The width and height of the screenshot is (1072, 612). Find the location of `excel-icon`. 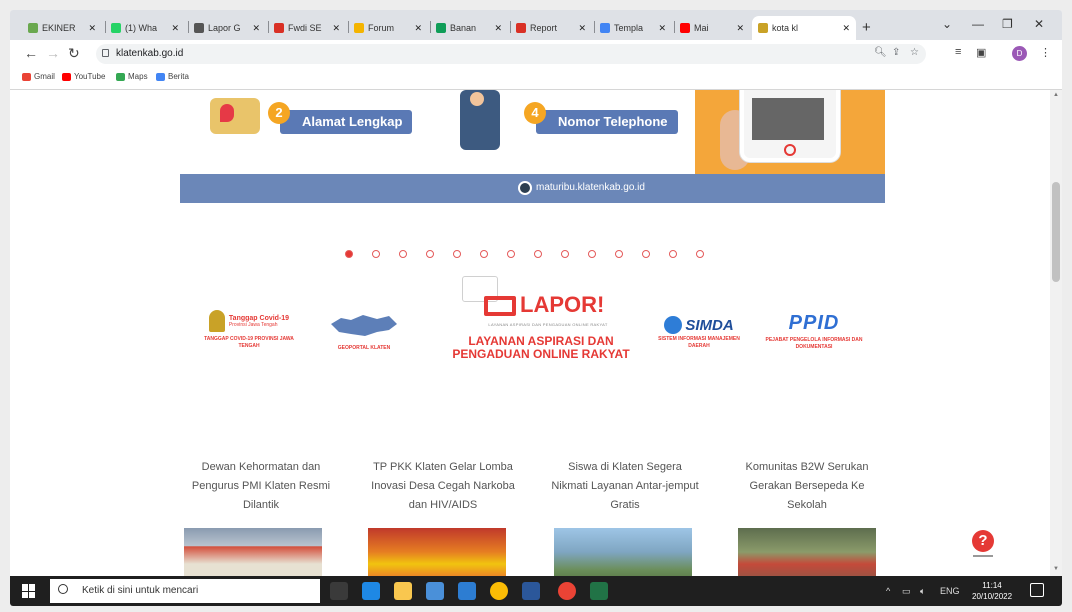

excel-icon is located at coordinates (599, 591).